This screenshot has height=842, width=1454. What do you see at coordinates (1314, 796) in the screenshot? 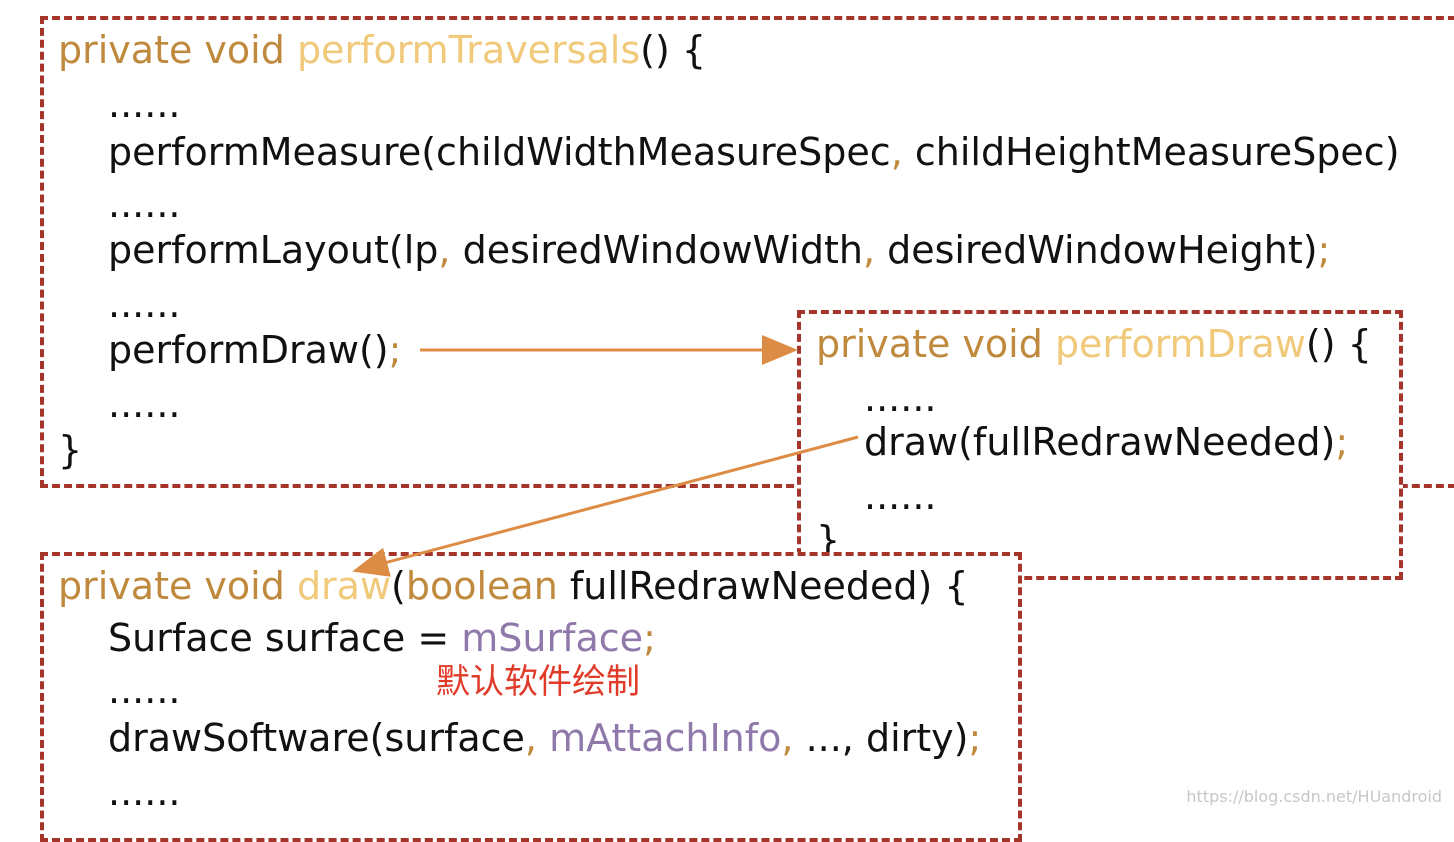
I see `watermark-text: https://blog.csdn.net/HUandroid` at bounding box center [1314, 796].